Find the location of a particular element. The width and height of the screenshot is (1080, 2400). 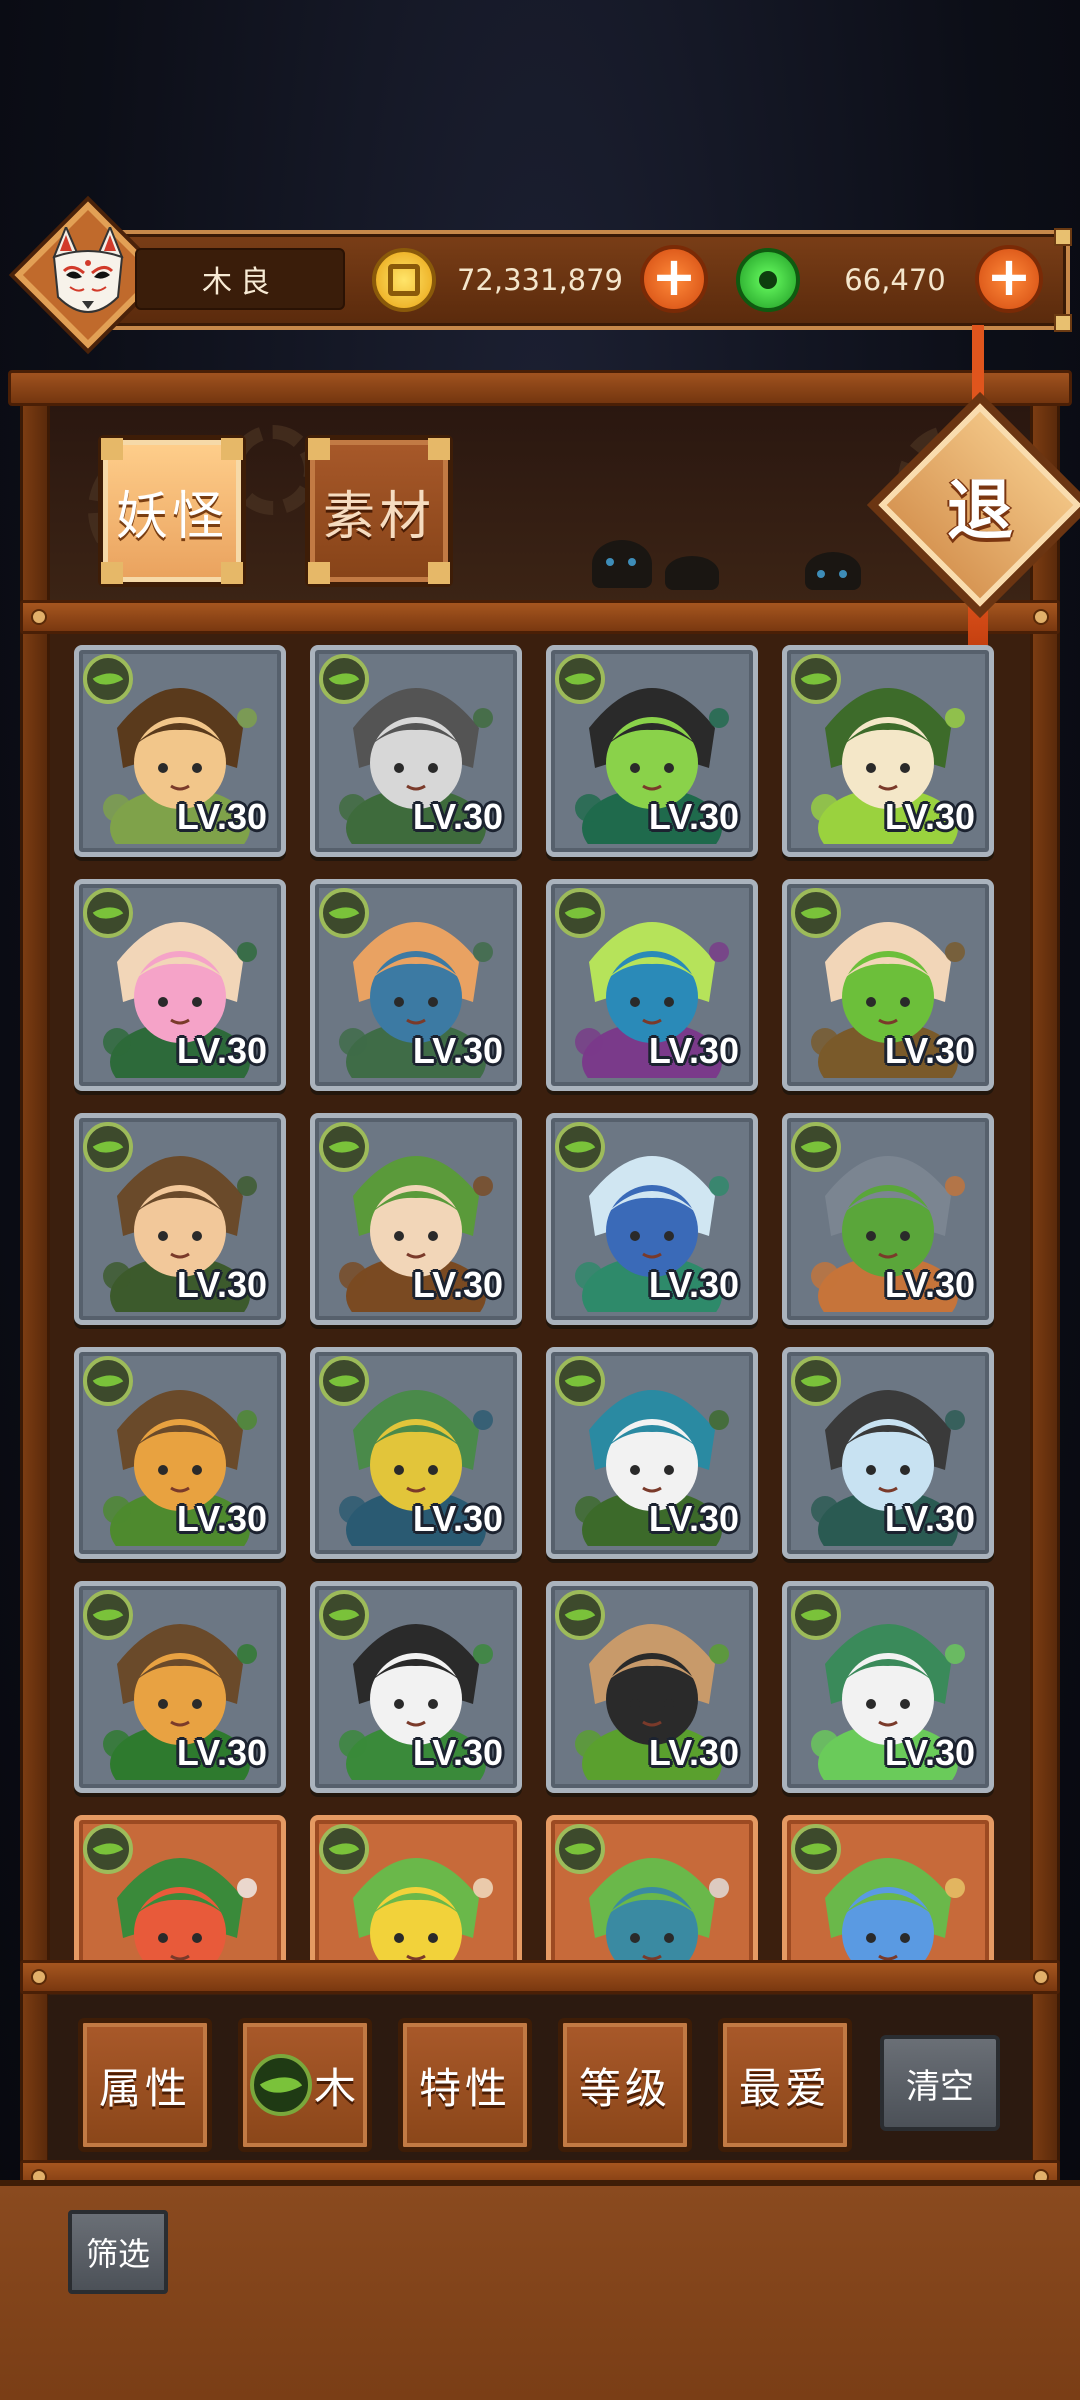

cabinet-top-beam is located at coordinates (540, 388).